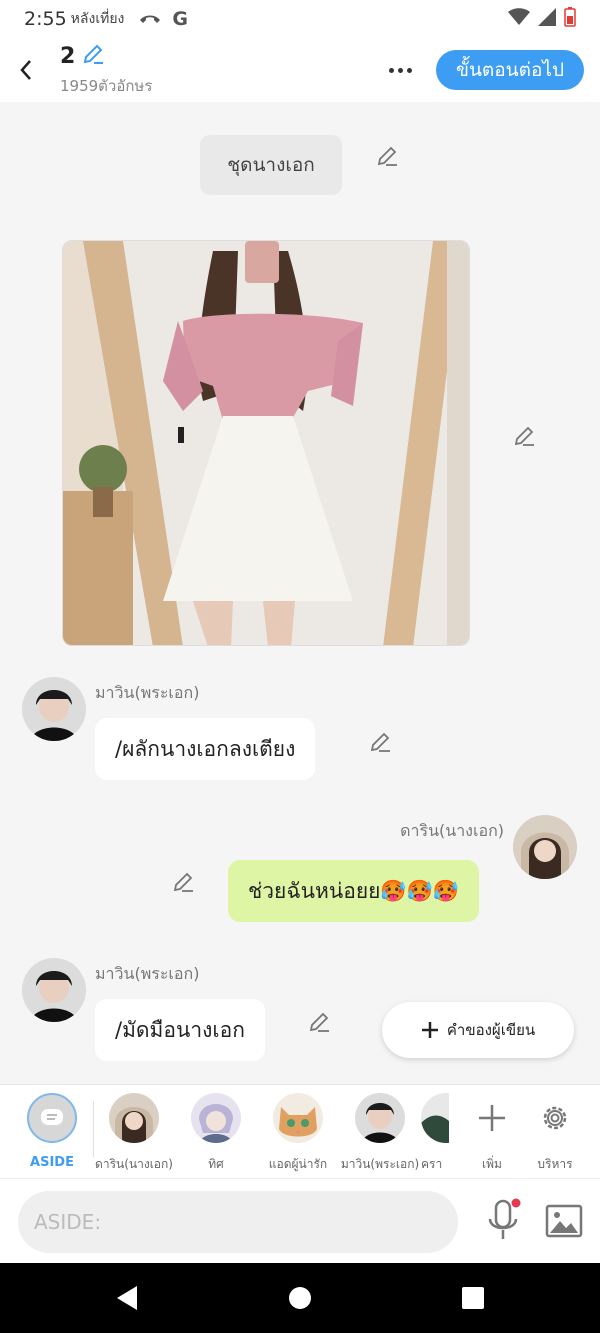 The width and height of the screenshot is (600, 1333). I want to click on nav-recents-icon, so click(473, 1298).